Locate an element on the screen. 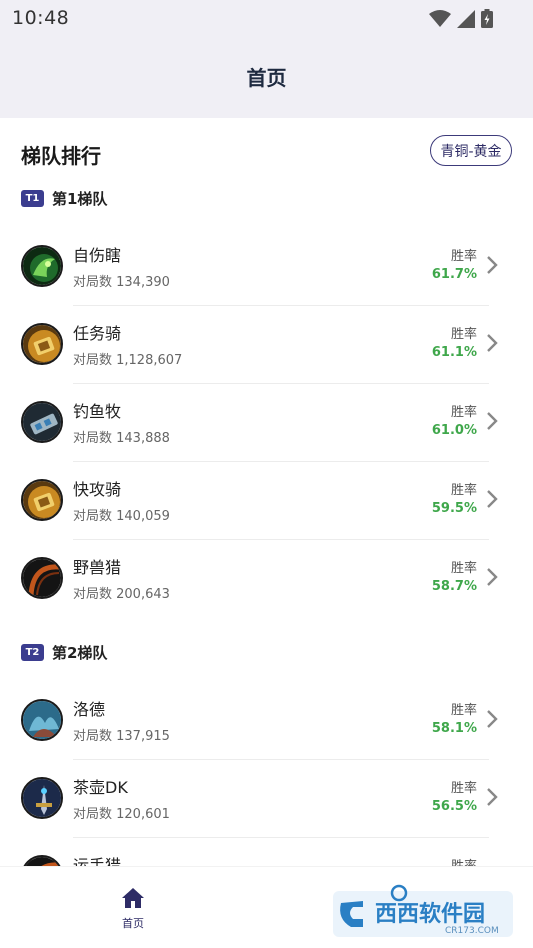 The width and height of the screenshot is (533, 948). deck-name: 洛德 is located at coordinates (89, 709).